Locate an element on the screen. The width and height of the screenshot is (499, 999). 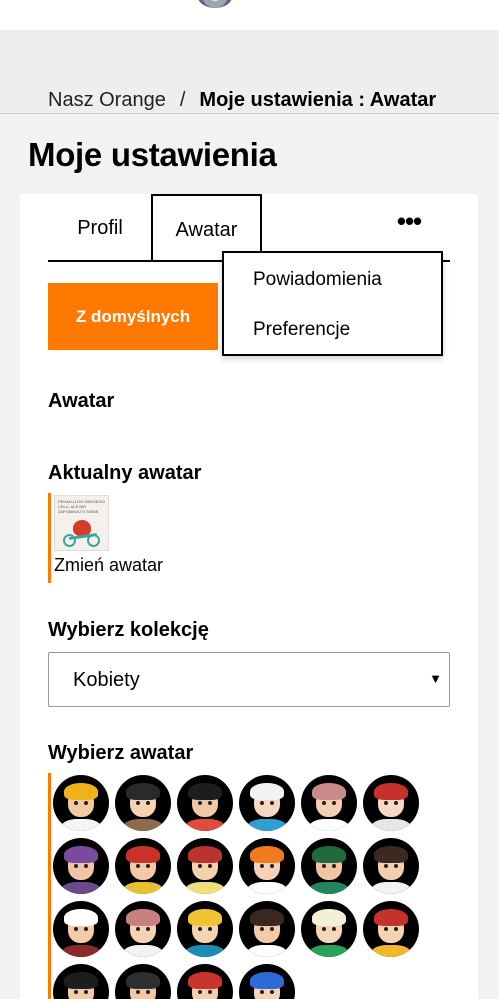
section-avatar-heading: Awatar is located at coordinates (81, 401).